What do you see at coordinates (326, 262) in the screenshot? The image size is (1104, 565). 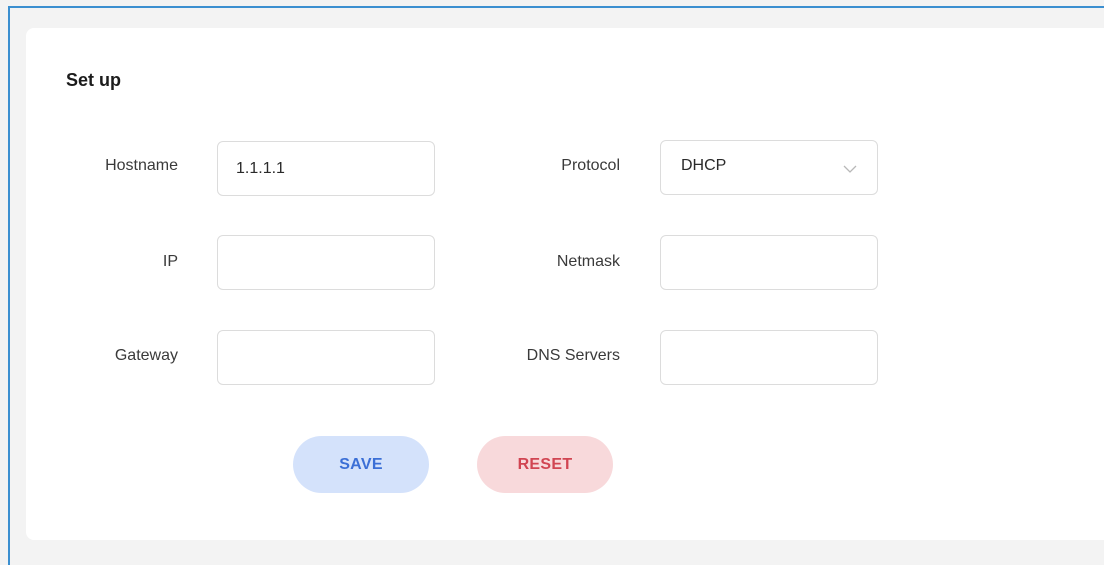 I see `ip-input` at bounding box center [326, 262].